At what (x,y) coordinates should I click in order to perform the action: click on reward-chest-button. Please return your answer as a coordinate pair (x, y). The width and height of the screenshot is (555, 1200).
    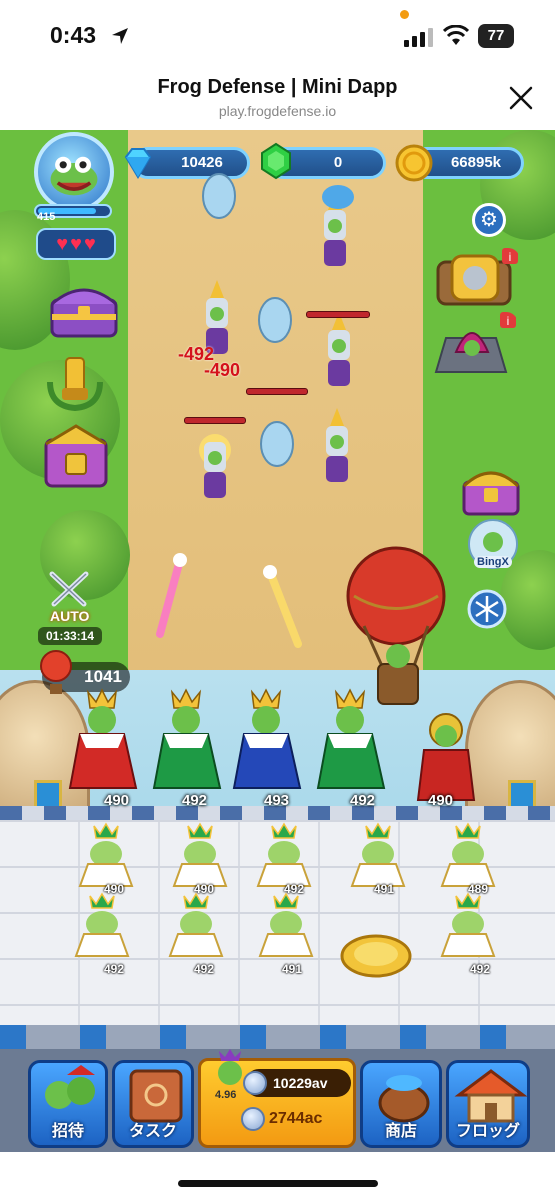
    Looking at the image, I should click on (491, 491).